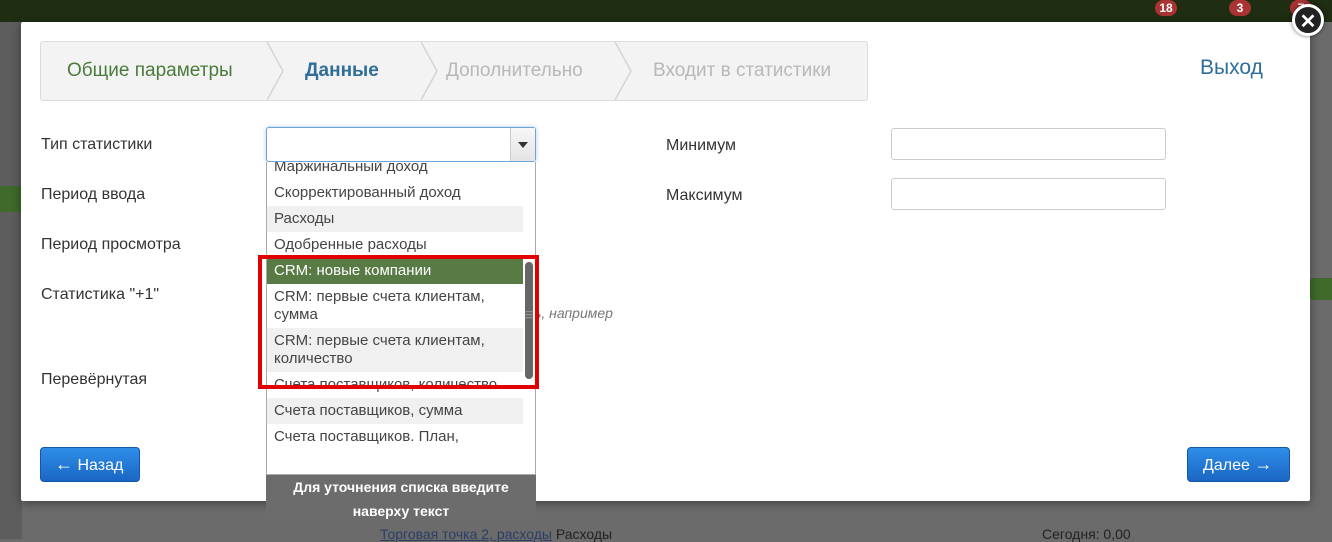 The height and width of the screenshot is (542, 1332). I want to click on step-included-in-stats: Входит в статистики, so click(742, 71).